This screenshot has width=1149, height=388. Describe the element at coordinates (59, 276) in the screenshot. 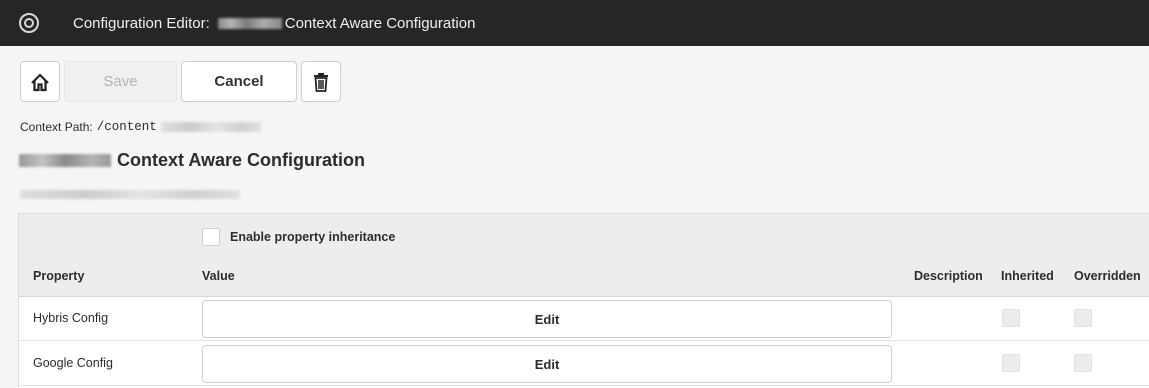

I see `column-header-property: Property` at that location.